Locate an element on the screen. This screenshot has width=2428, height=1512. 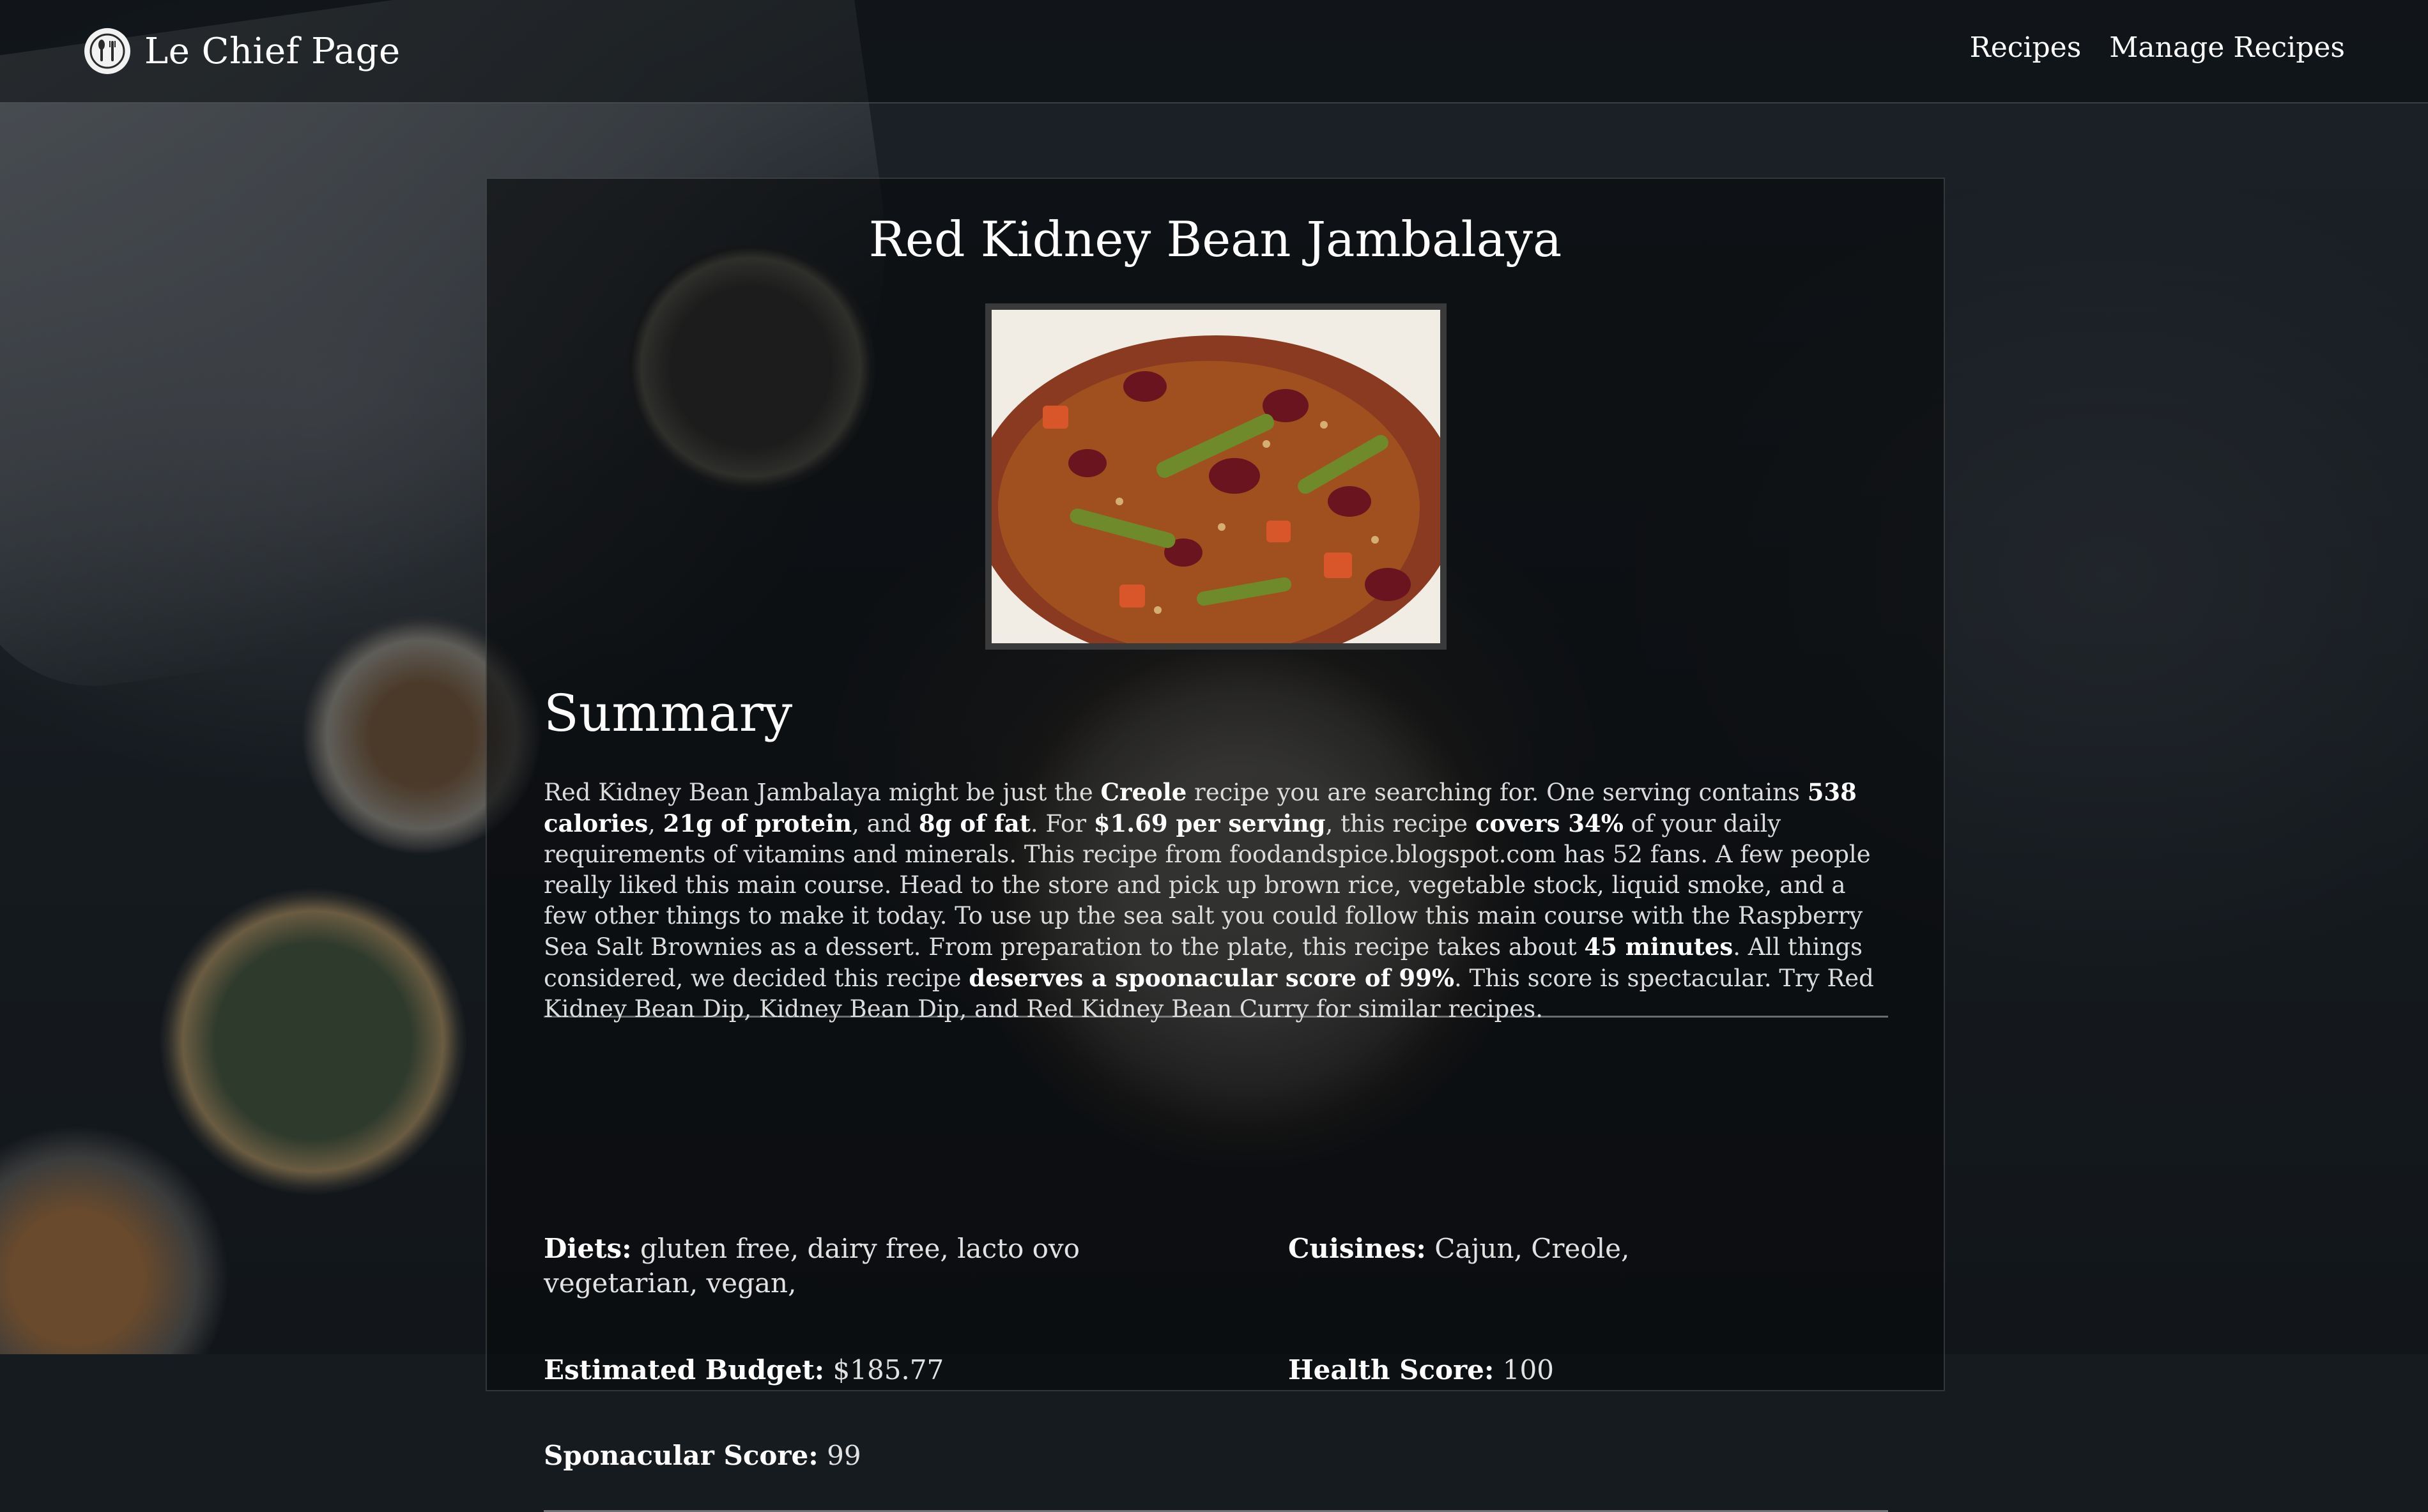
chef-logo-icon is located at coordinates (107, 51).